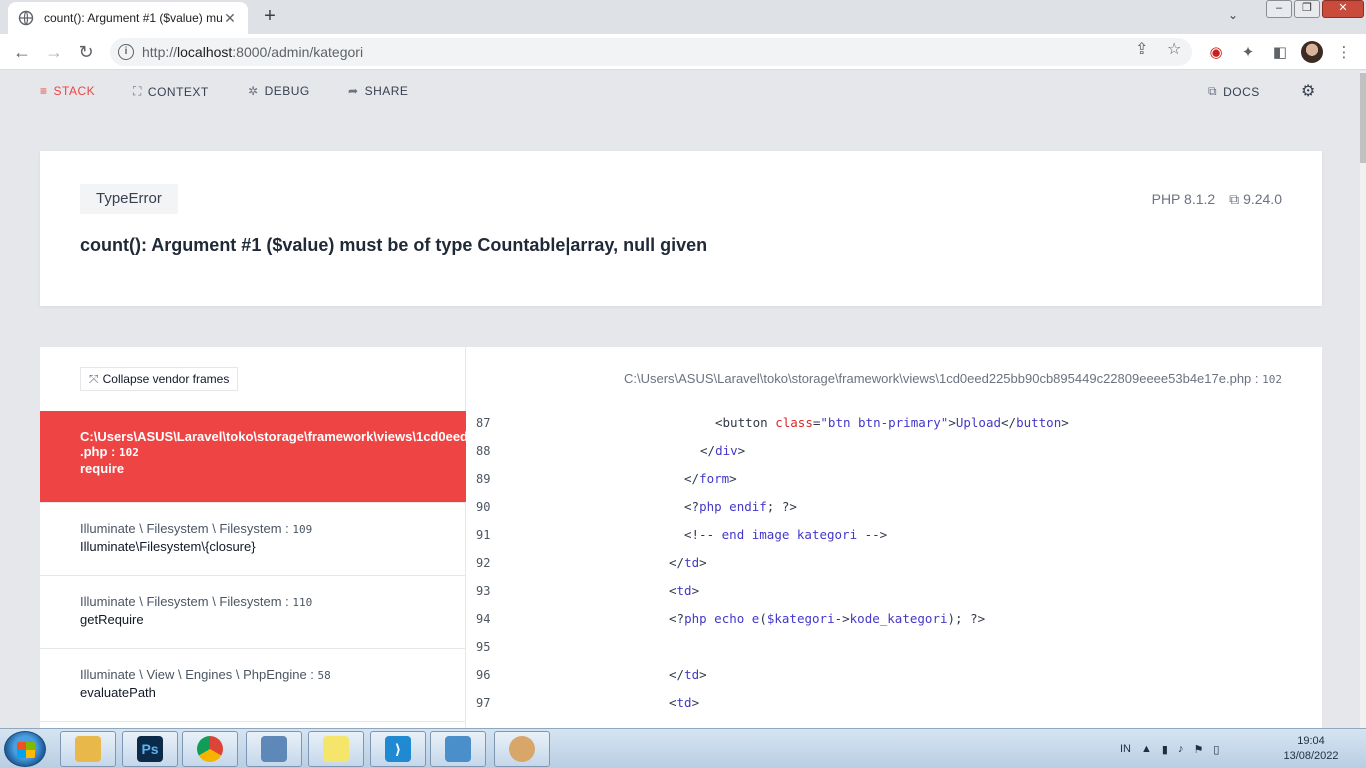  I want to click on taskbar-paint, so click(522, 749).